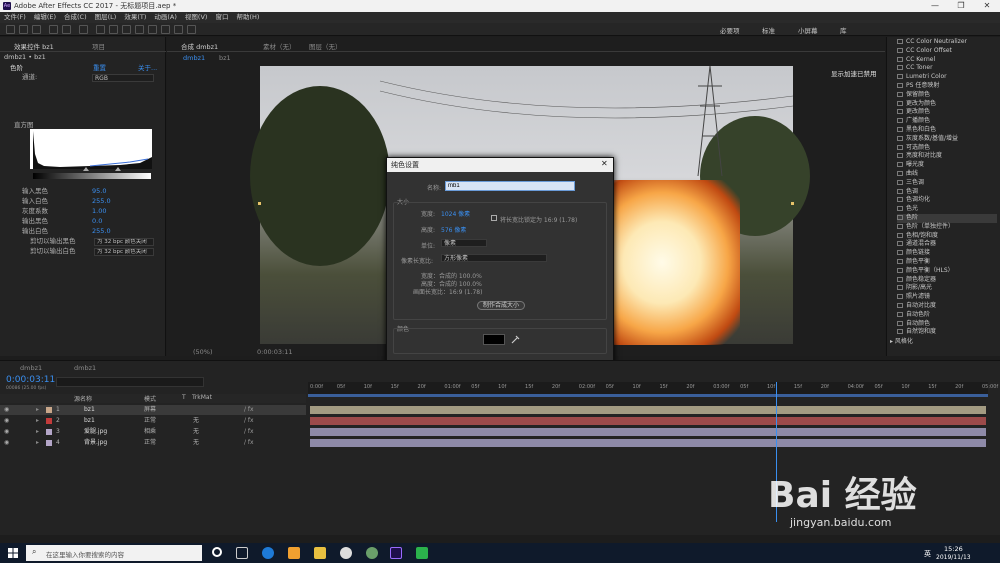 The image size is (1000, 563). I want to click on effect-item: PS 任意映射, so click(918, 86).